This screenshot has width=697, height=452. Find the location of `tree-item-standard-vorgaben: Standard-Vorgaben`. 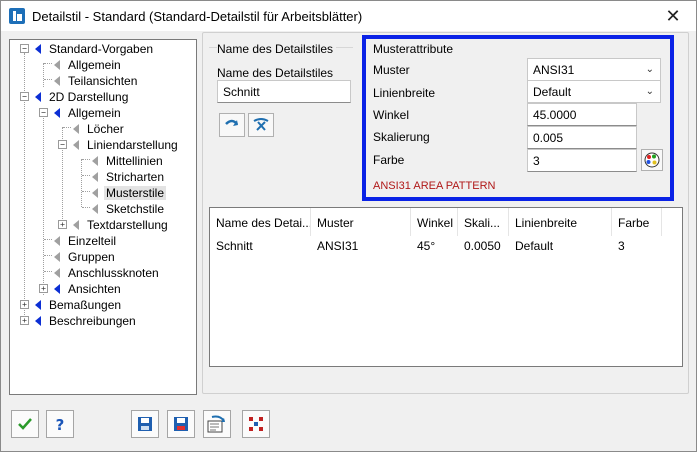

tree-item-standard-vorgaben: Standard-Vorgaben is located at coordinates (95, 49).